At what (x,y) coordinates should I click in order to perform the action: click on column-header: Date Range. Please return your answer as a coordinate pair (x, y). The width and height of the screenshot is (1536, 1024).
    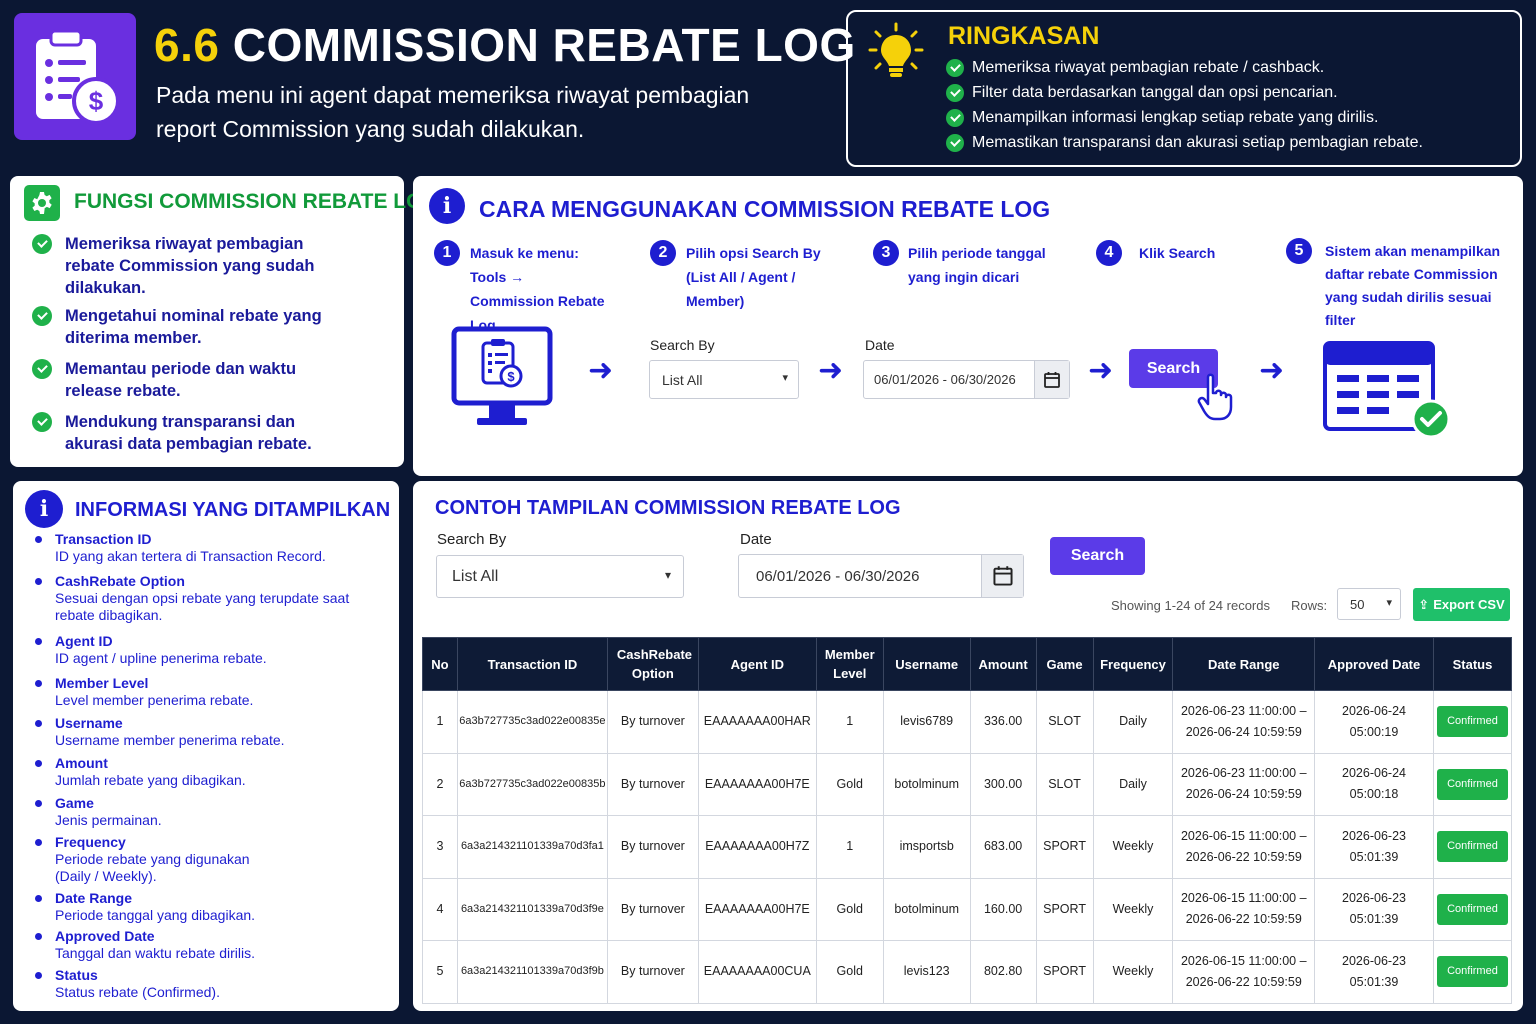
    Looking at the image, I should click on (1244, 664).